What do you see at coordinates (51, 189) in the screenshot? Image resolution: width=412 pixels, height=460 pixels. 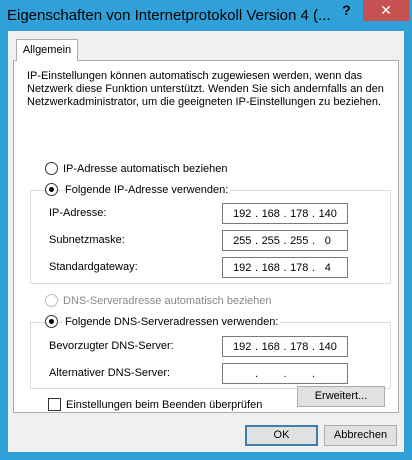 I see `ip-manual-radio` at bounding box center [51, 189].